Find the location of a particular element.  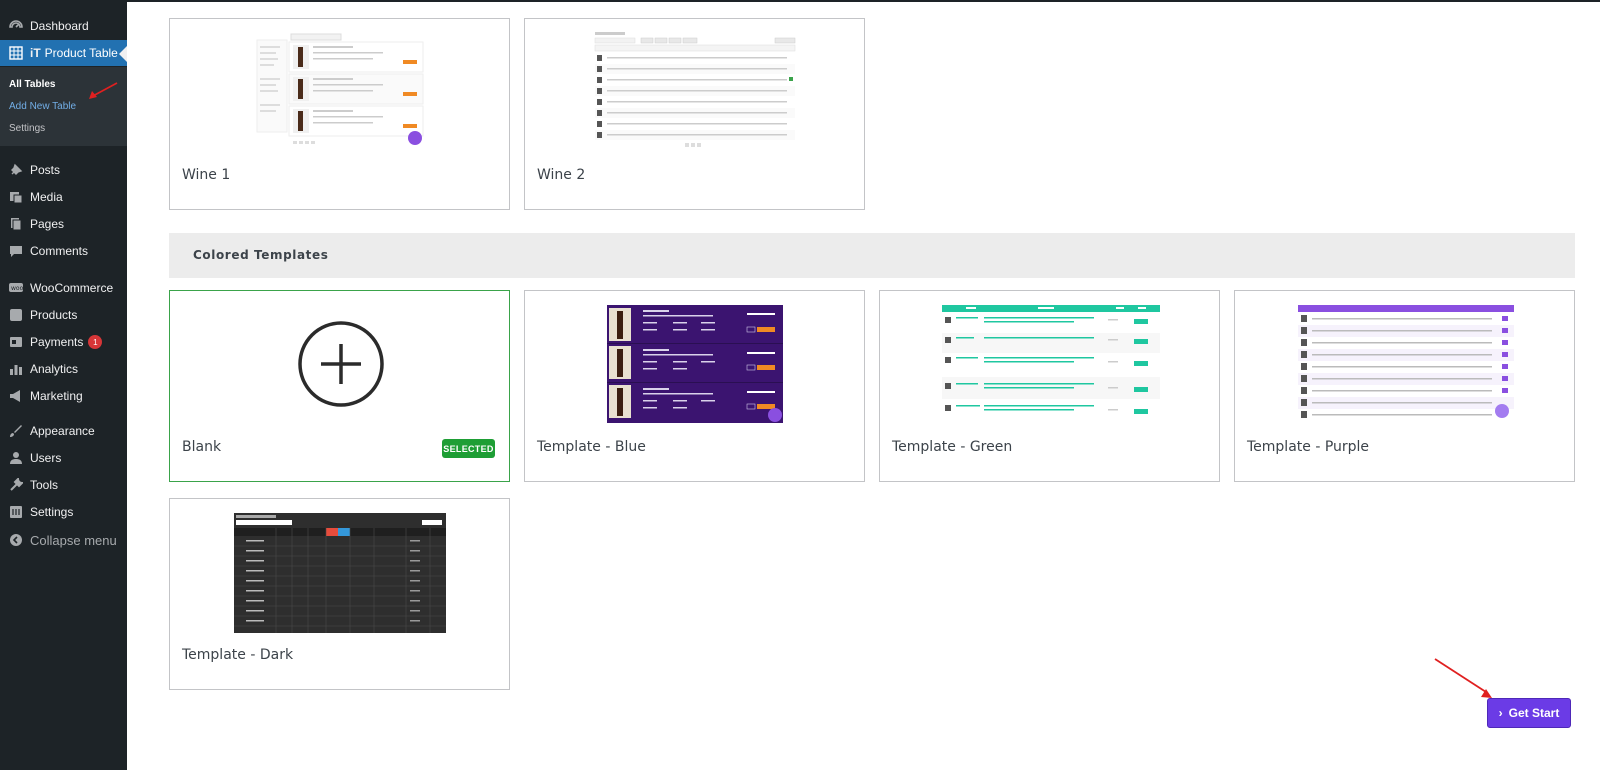

menu-label: Comments is located at coordinates (59, 251).